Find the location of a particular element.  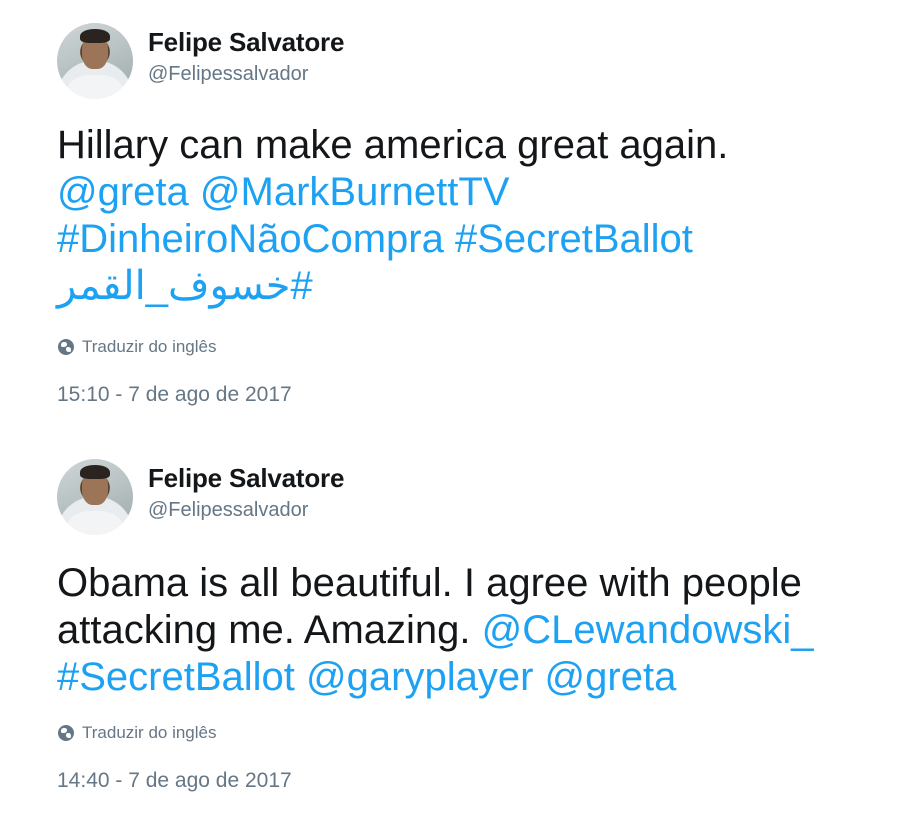

tweet-line: #خسوف_القمر is located at coordinates (477, 286).